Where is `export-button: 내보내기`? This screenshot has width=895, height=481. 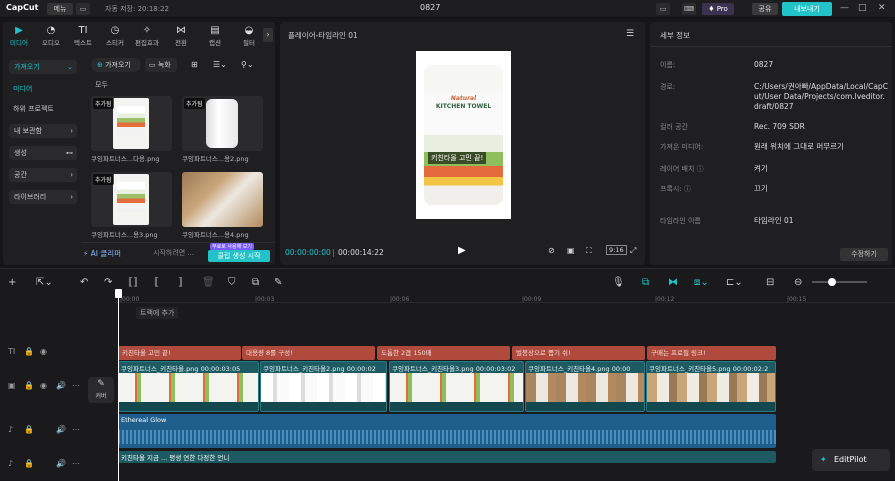
export-button: 내보내기 is located at coordinates (807, 9).